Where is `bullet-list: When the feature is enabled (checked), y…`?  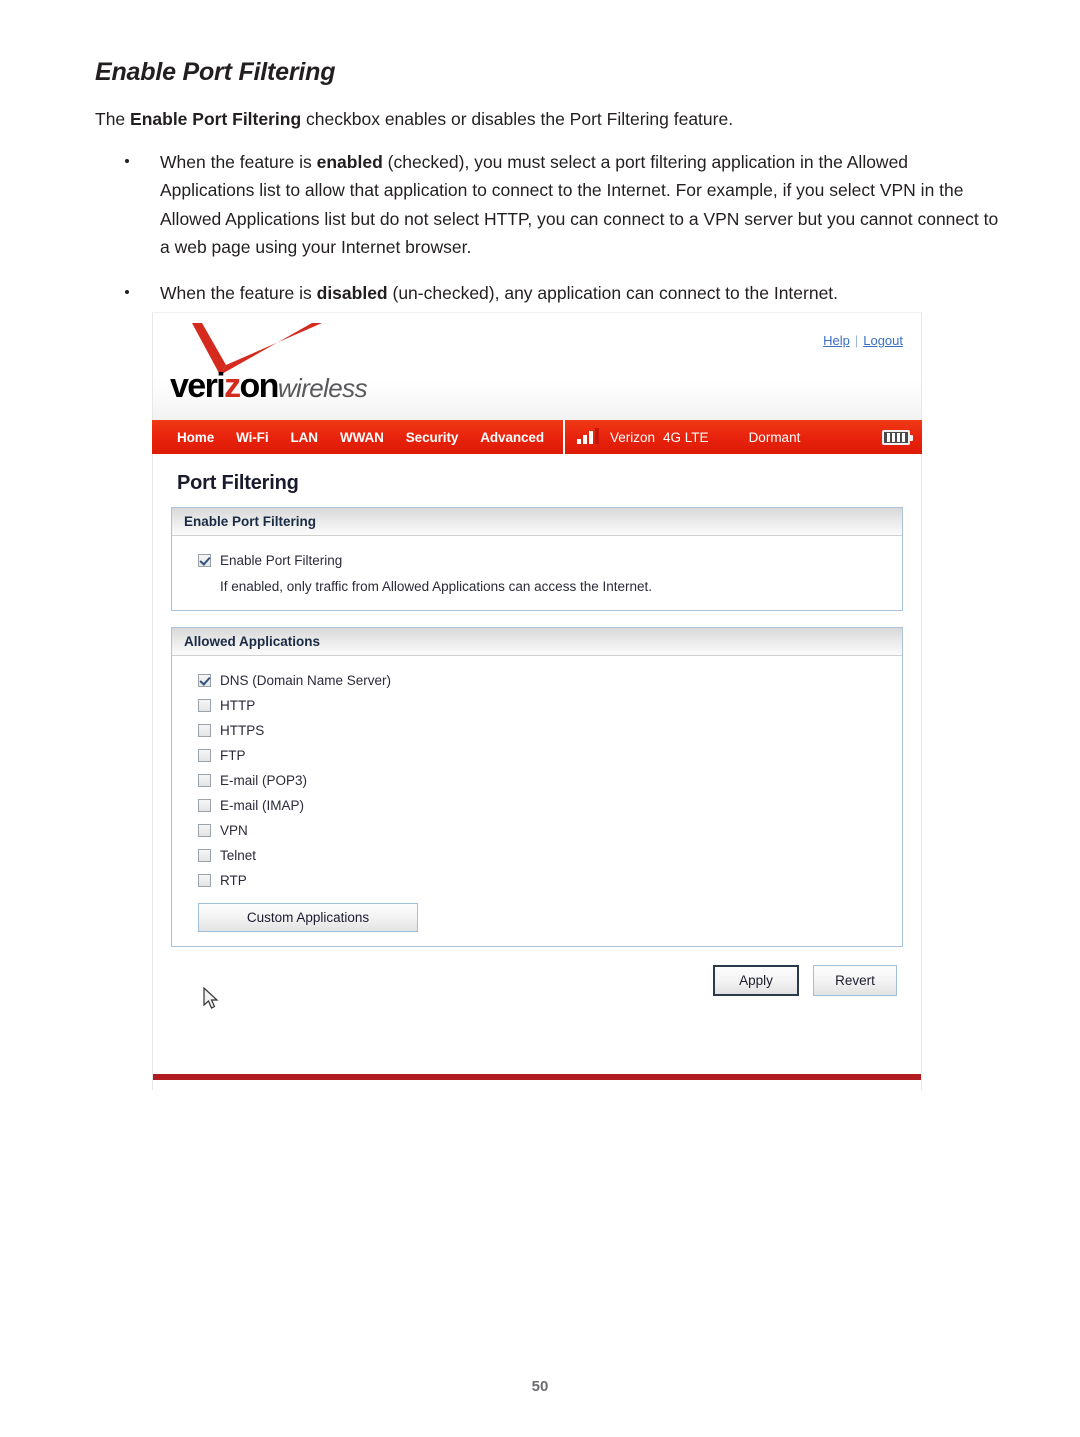 bullet-list: When the feature is enabled (checked), y… is located at coordinates (547, 237).